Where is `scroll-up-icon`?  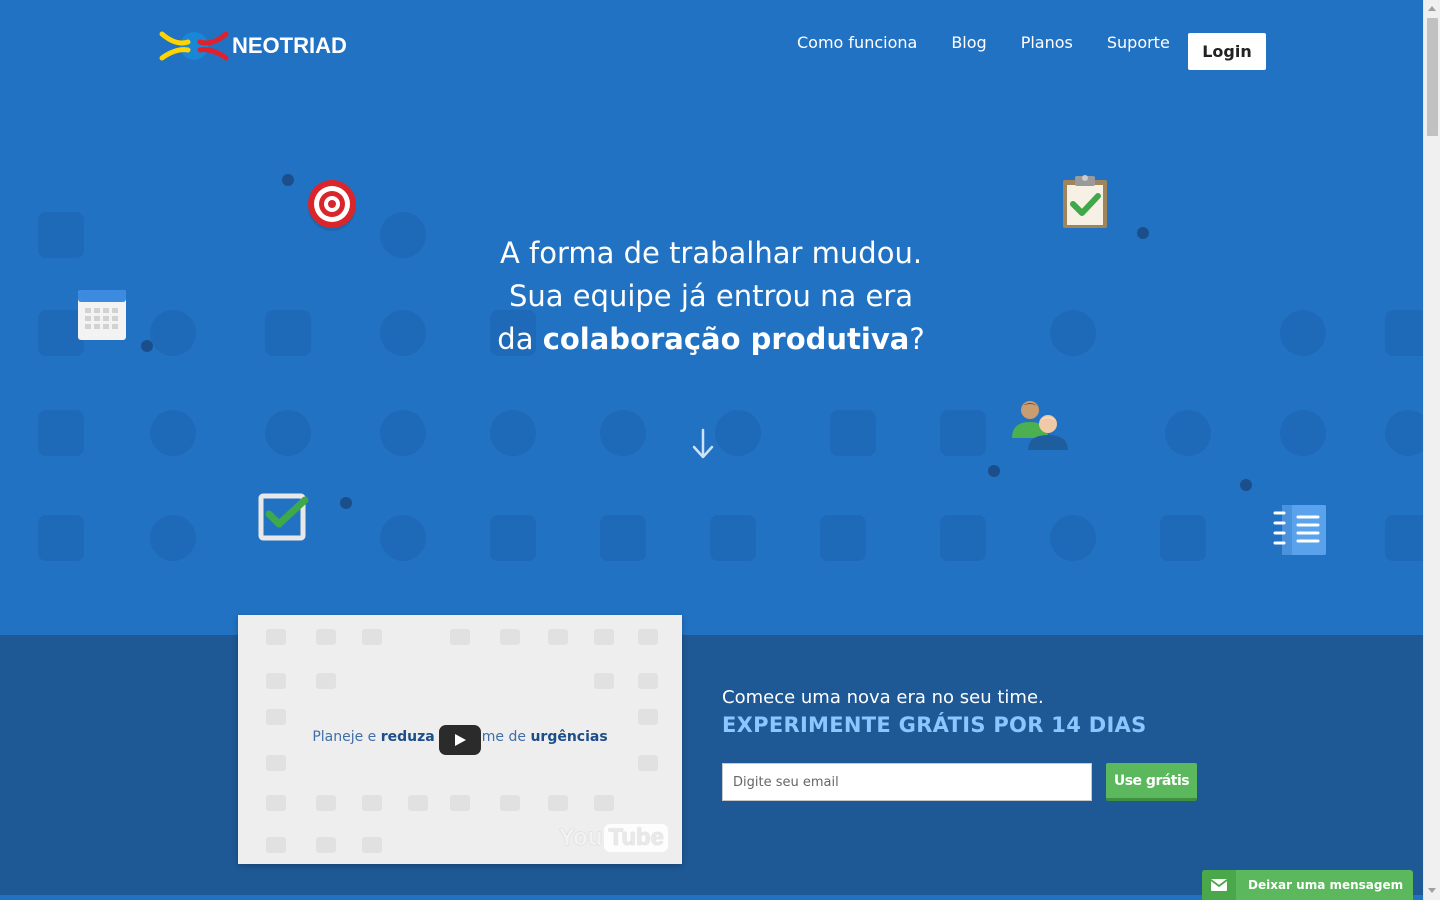
scroll-up-icon is located at coordinates (1432, 8).